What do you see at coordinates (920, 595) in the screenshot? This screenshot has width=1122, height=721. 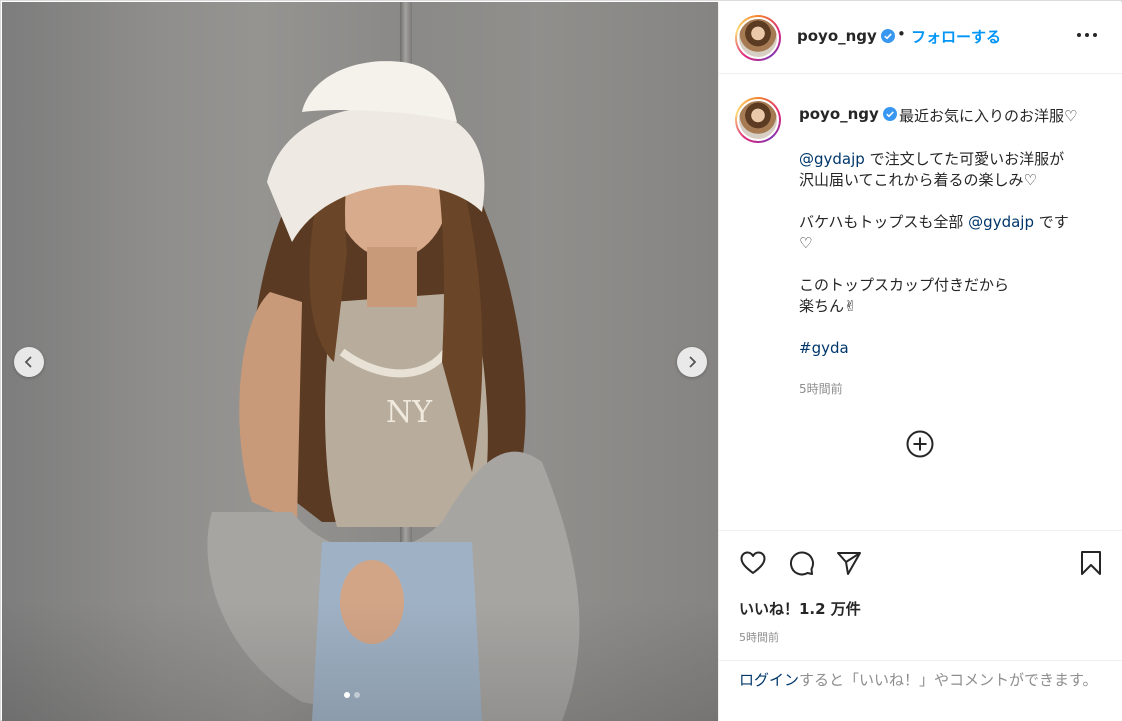 I see `post-actions: いいね！1.2 万件 5時間前` at bounding box center [920, 595].